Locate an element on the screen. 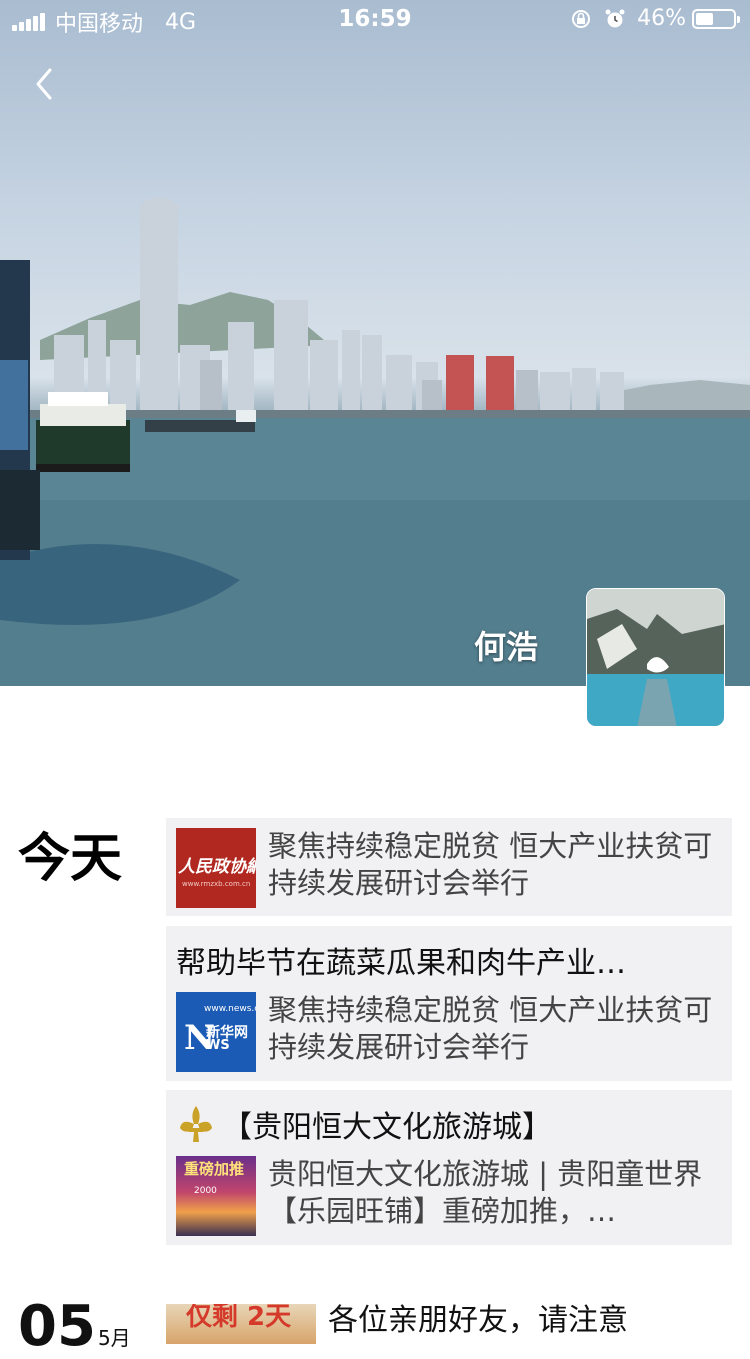 The image size is (750, 1359). date-month: 5月 is located at coordinates (114, 1338).